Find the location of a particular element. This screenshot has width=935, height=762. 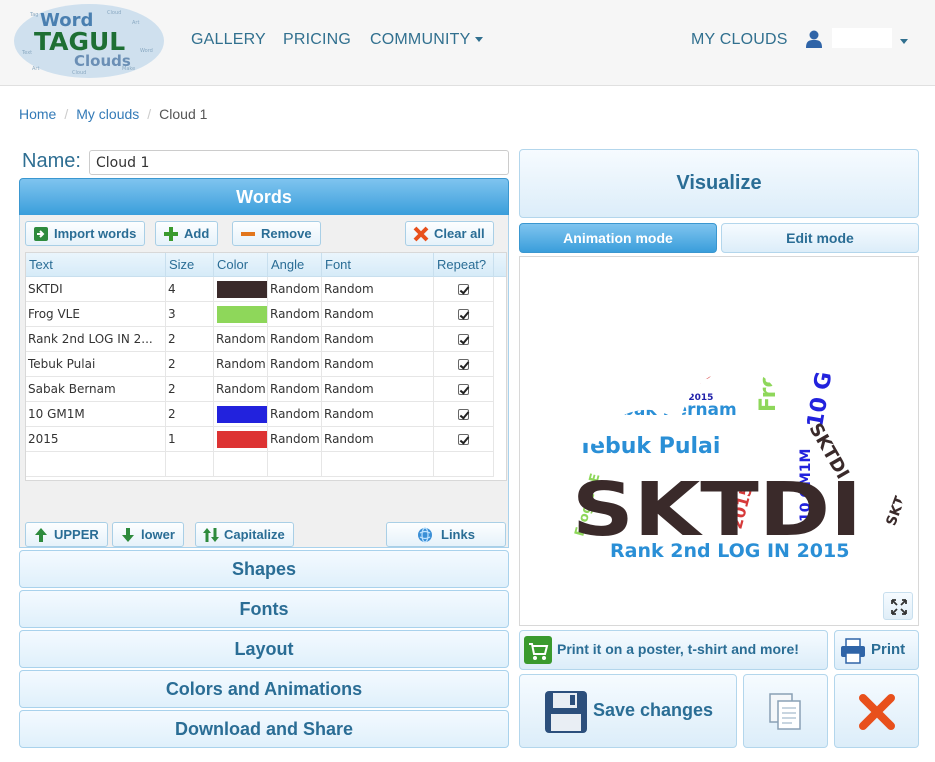

upper-case-button: UPPER is located at coordinates (66, 534).